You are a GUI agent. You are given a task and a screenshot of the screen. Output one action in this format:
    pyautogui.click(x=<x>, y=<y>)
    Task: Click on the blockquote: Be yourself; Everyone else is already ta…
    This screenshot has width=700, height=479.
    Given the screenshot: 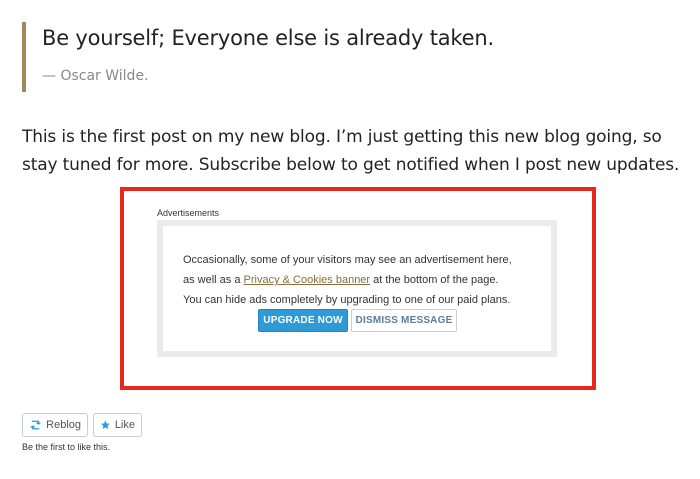 What is the action you would take?
    pyautogui.click(x=282, y=57)
    